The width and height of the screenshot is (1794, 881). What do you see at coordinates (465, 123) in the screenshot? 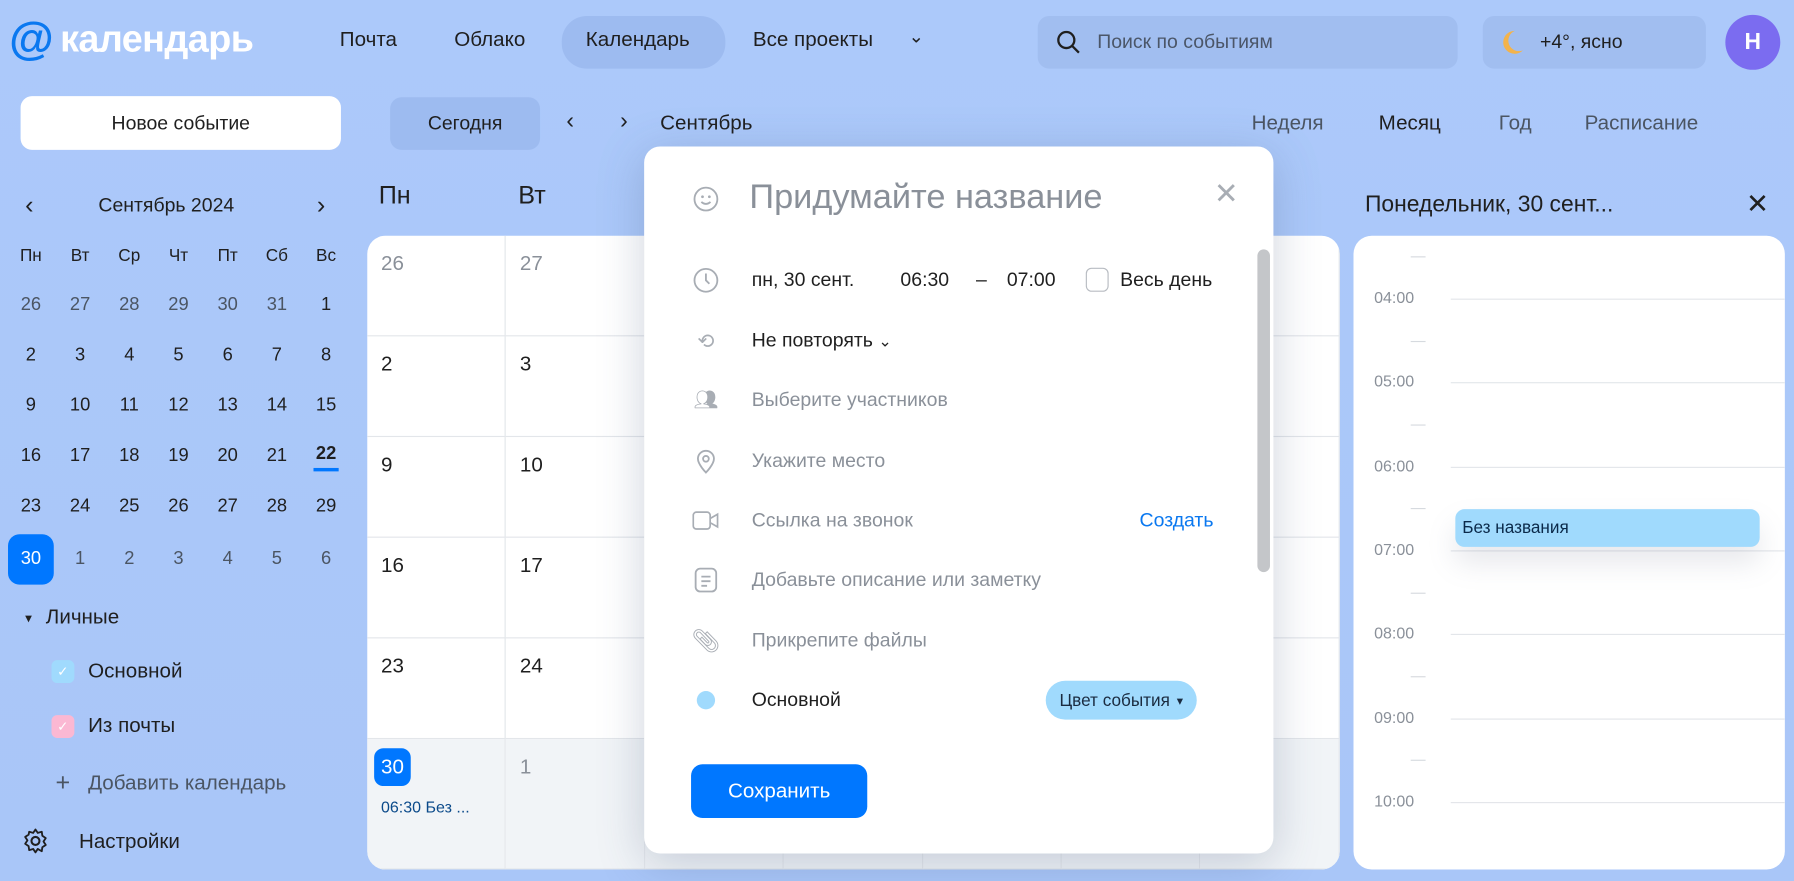
I see `today-button: Сегодня` at bounding box center [465, 123].